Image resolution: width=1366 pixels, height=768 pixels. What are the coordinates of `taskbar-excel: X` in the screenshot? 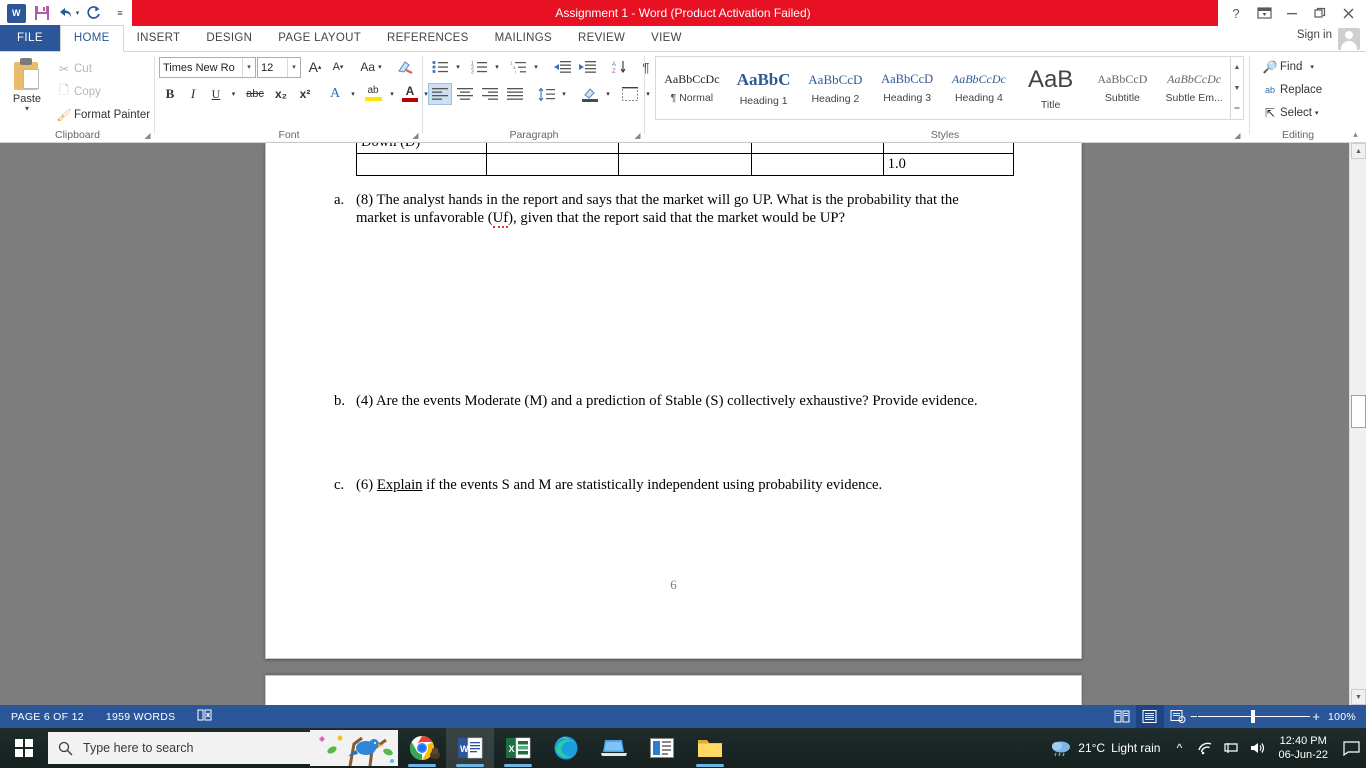 It's located at (518, 748).